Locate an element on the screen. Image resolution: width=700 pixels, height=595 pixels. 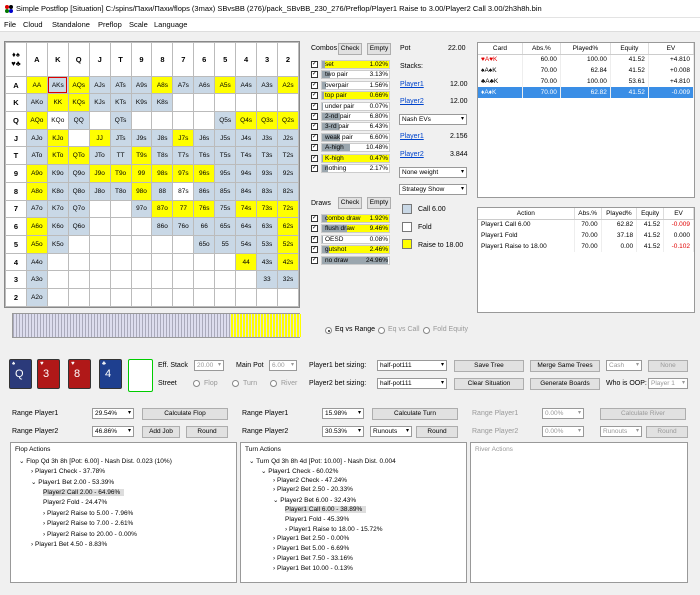
hand-cell: AJs is located at coordinates (99, 85).